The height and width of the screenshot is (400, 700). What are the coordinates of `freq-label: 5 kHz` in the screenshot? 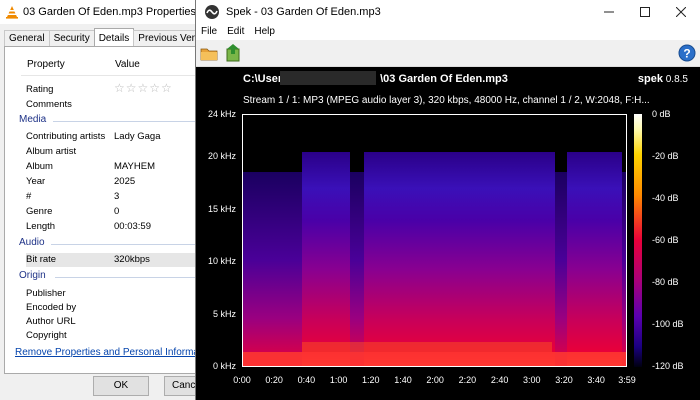 It's located at (224, 314).